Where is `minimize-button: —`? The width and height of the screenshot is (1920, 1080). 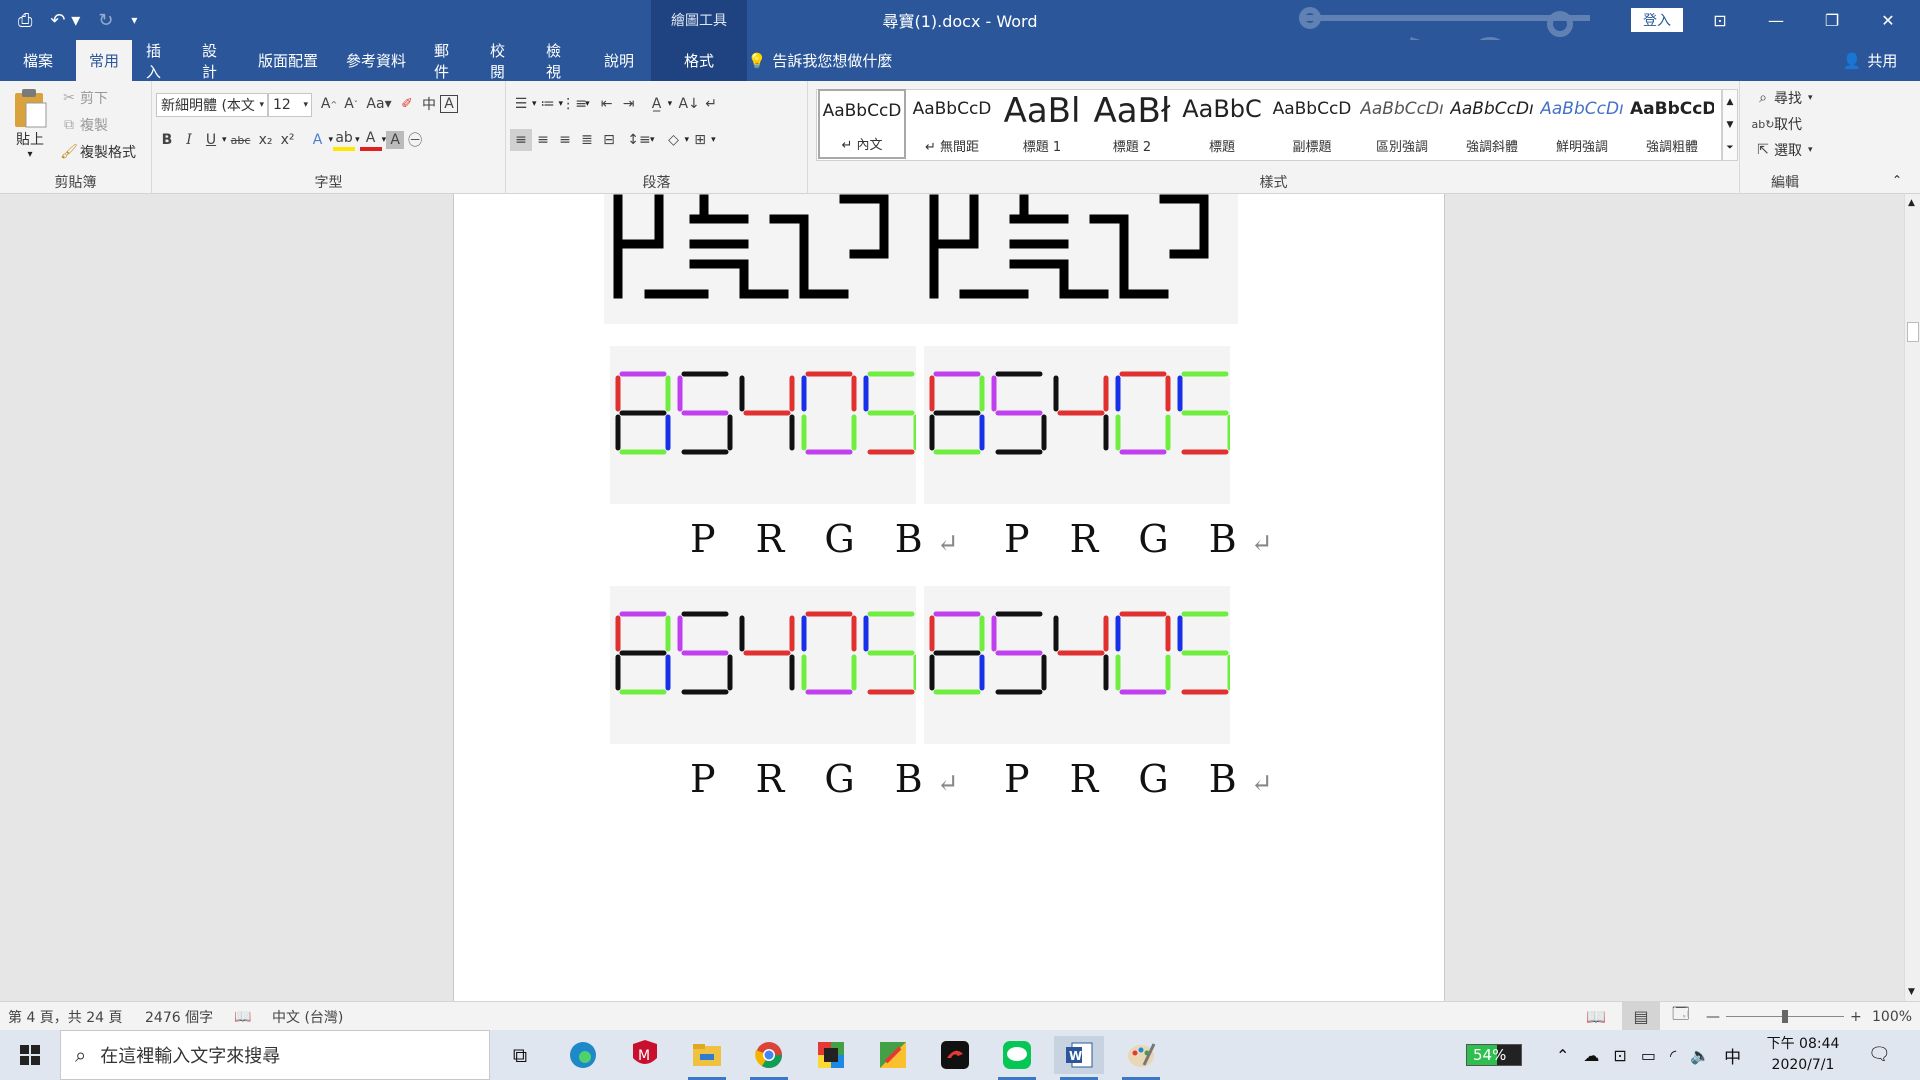
minimize-button: — is located at coordinates (1776, 20).